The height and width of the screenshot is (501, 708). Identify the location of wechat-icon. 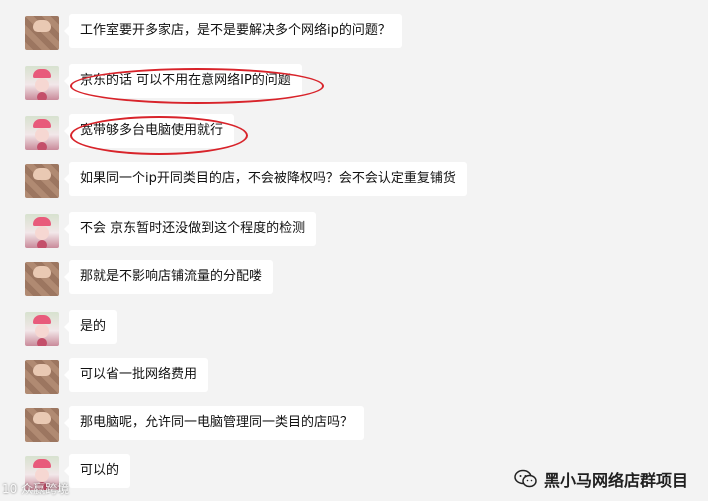
(526, 479).